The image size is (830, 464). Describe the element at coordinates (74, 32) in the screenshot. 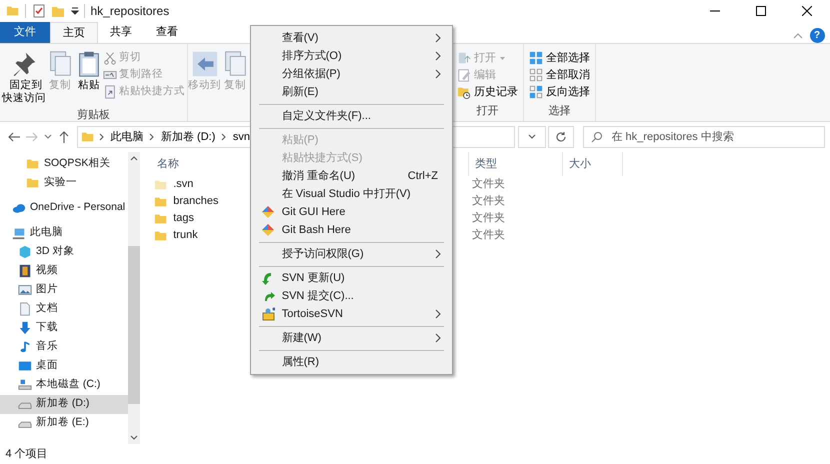

I see `ribbon-tab: 主页` at that location.